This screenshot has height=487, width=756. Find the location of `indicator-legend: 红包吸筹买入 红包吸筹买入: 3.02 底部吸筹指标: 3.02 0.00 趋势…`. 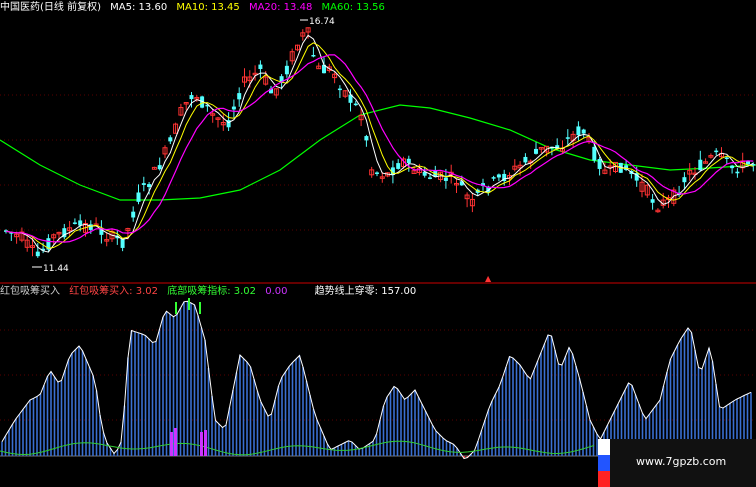

indicator-legend: 红包吸筹买入 红包吸筹买入: 3.02 底部吸筹指标: 3.02 0.00 趋势… is located at coordinates (211, 291).